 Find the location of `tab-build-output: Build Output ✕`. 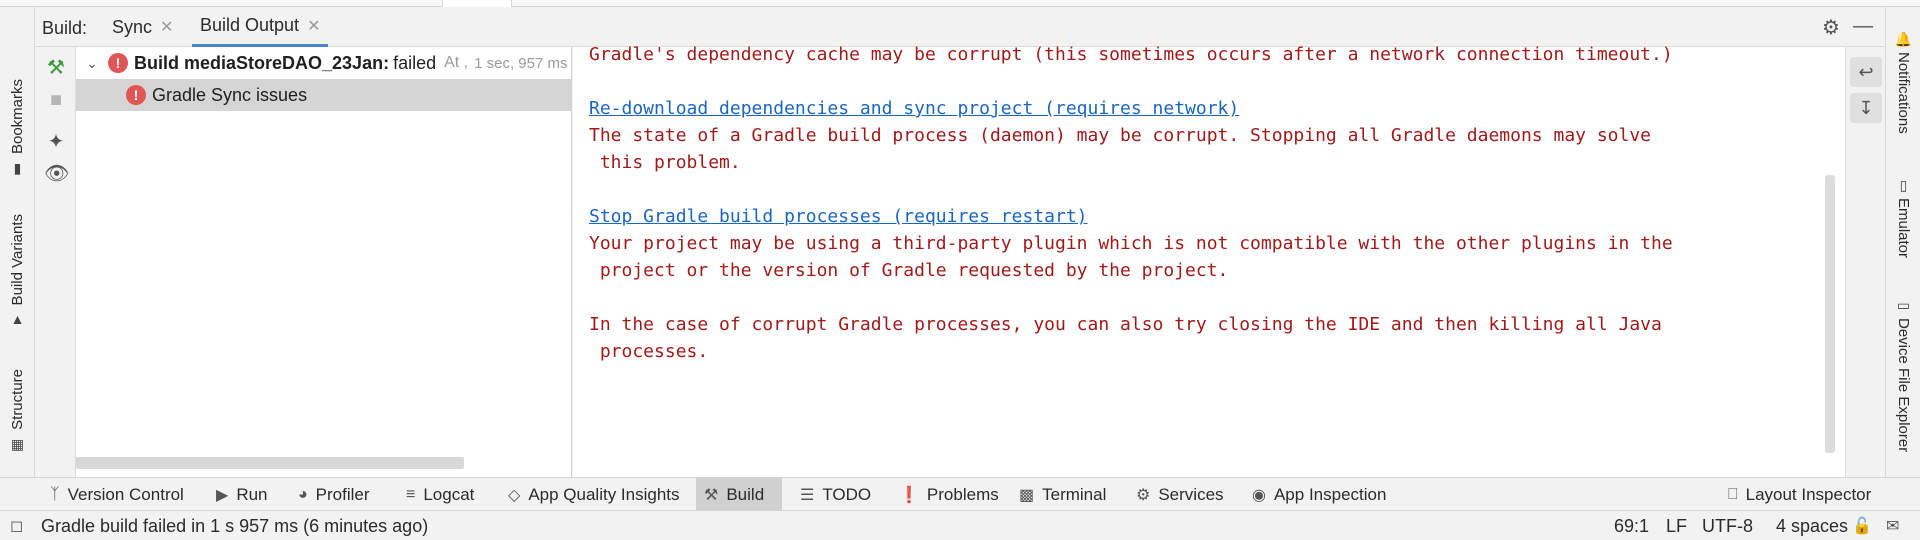

tab-build-output: Build Output ✕ is located at coordinates (260, 27).